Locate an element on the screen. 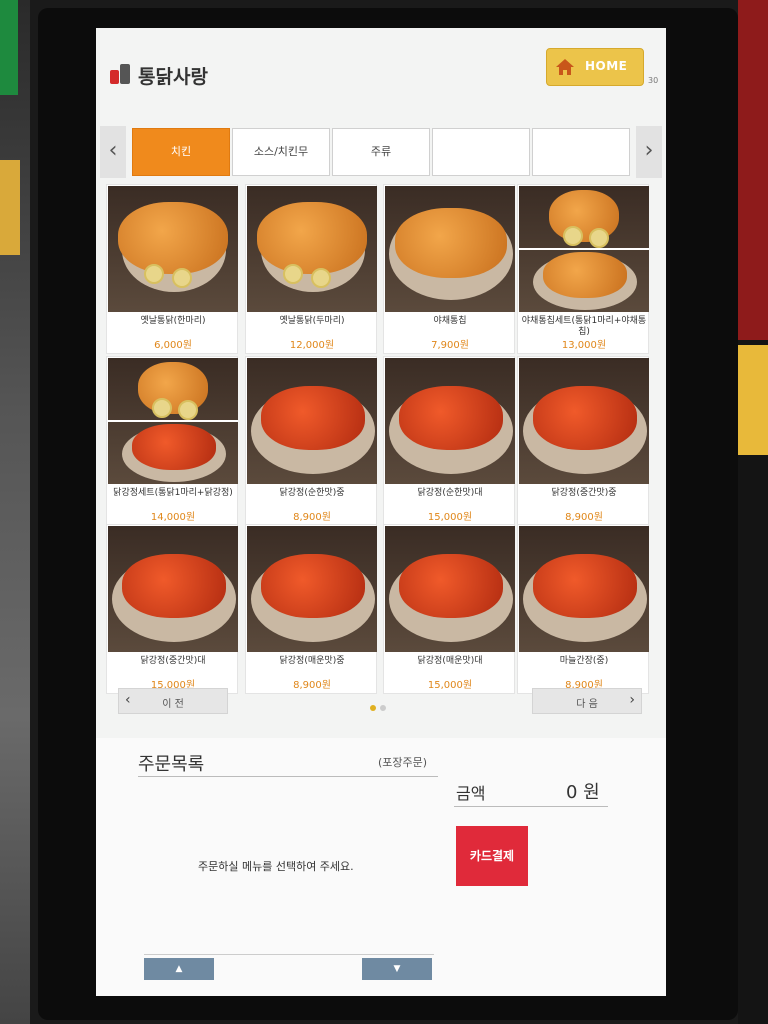  home-label: HOME is located at coordinates (606, 66).